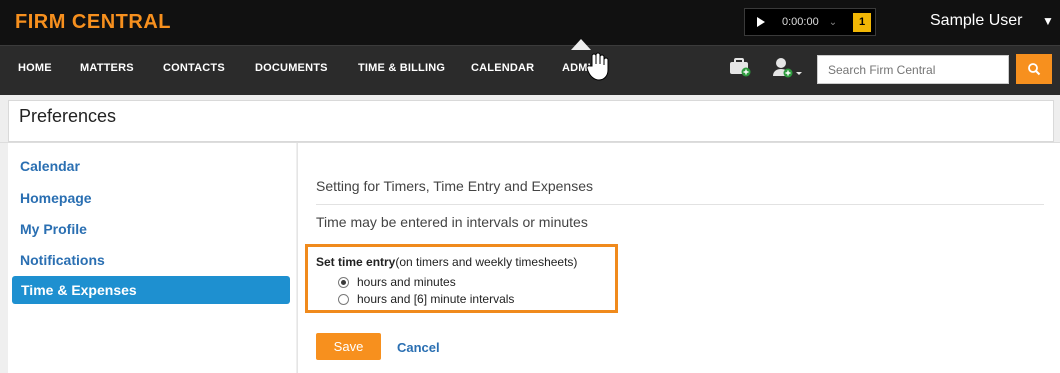 The height and width of the screenshot is (373, 1060). What do you see at coordinates (787, 70) in the screenshot?
I see `add-contact-icon` at bounding box center [787, 70].